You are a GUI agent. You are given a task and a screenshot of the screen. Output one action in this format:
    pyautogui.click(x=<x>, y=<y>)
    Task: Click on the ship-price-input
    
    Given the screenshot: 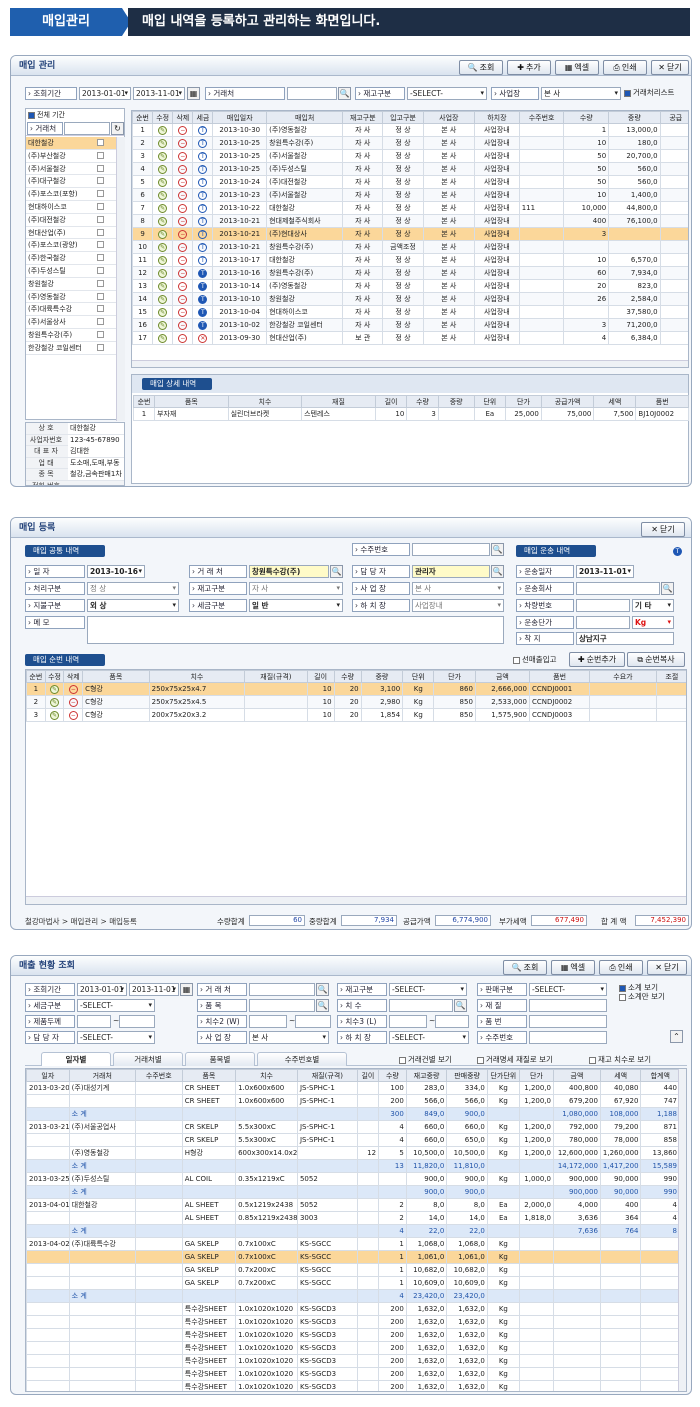 What is the action you would take?
    pyautogui.click(x=603, y=622)
    